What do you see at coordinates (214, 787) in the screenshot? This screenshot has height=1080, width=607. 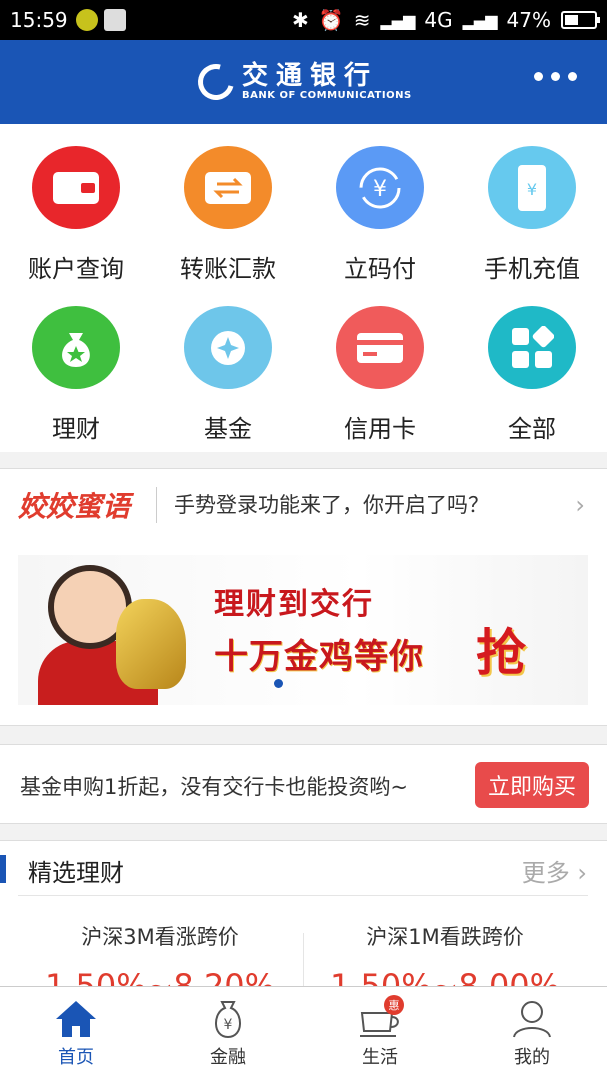 I see `promo-text: 基金申购1折起，没有交行卡也能投资哟~` at bounding box center [214, 787].